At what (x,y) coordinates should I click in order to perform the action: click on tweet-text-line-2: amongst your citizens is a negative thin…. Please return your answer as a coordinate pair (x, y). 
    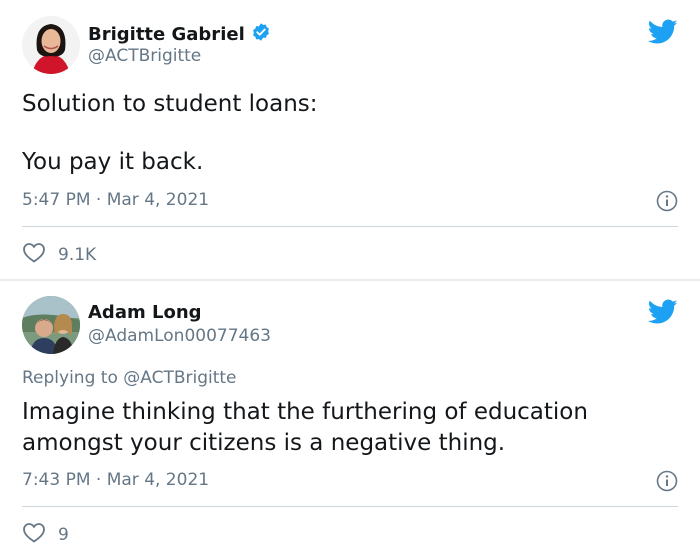
    Looking at the image, I should click on (264, 443).